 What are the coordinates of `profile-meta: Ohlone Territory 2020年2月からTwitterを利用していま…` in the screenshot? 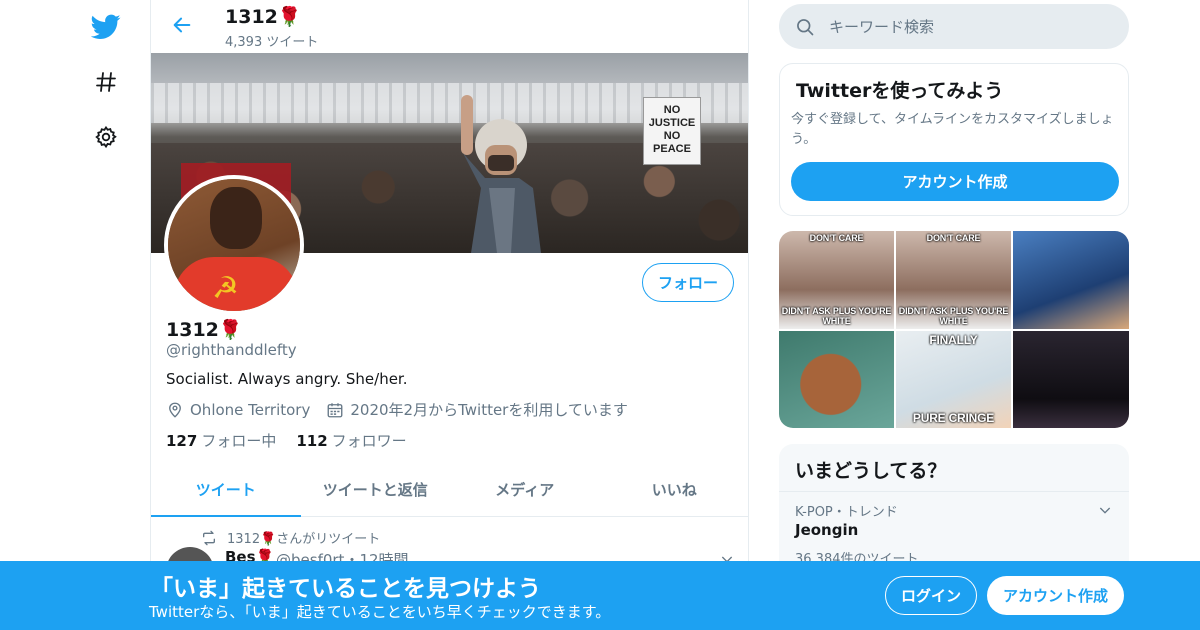 It's located at (405, 409).